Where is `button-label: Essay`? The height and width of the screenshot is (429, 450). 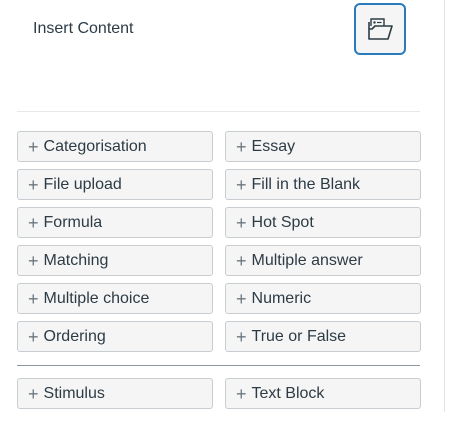
button-label: Essay is located at coordinates (273, 146).